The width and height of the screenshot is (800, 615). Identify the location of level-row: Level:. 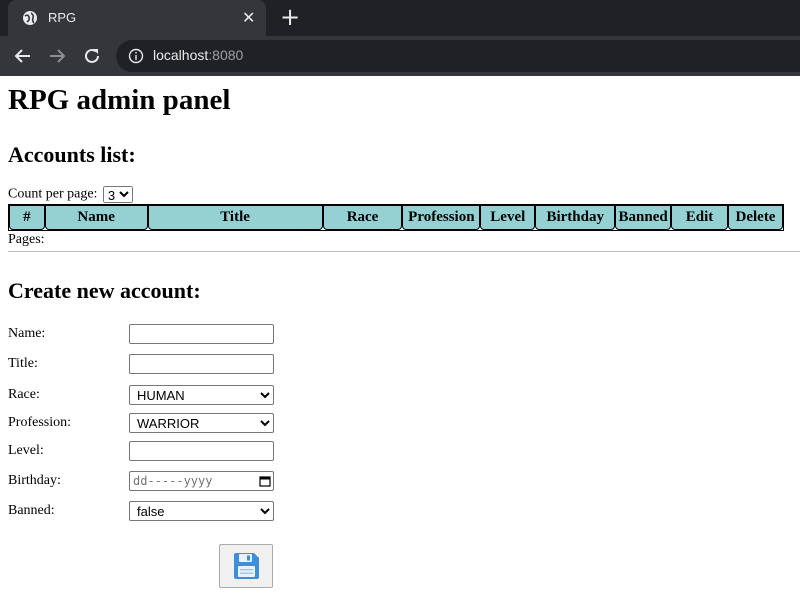
(143, 452).